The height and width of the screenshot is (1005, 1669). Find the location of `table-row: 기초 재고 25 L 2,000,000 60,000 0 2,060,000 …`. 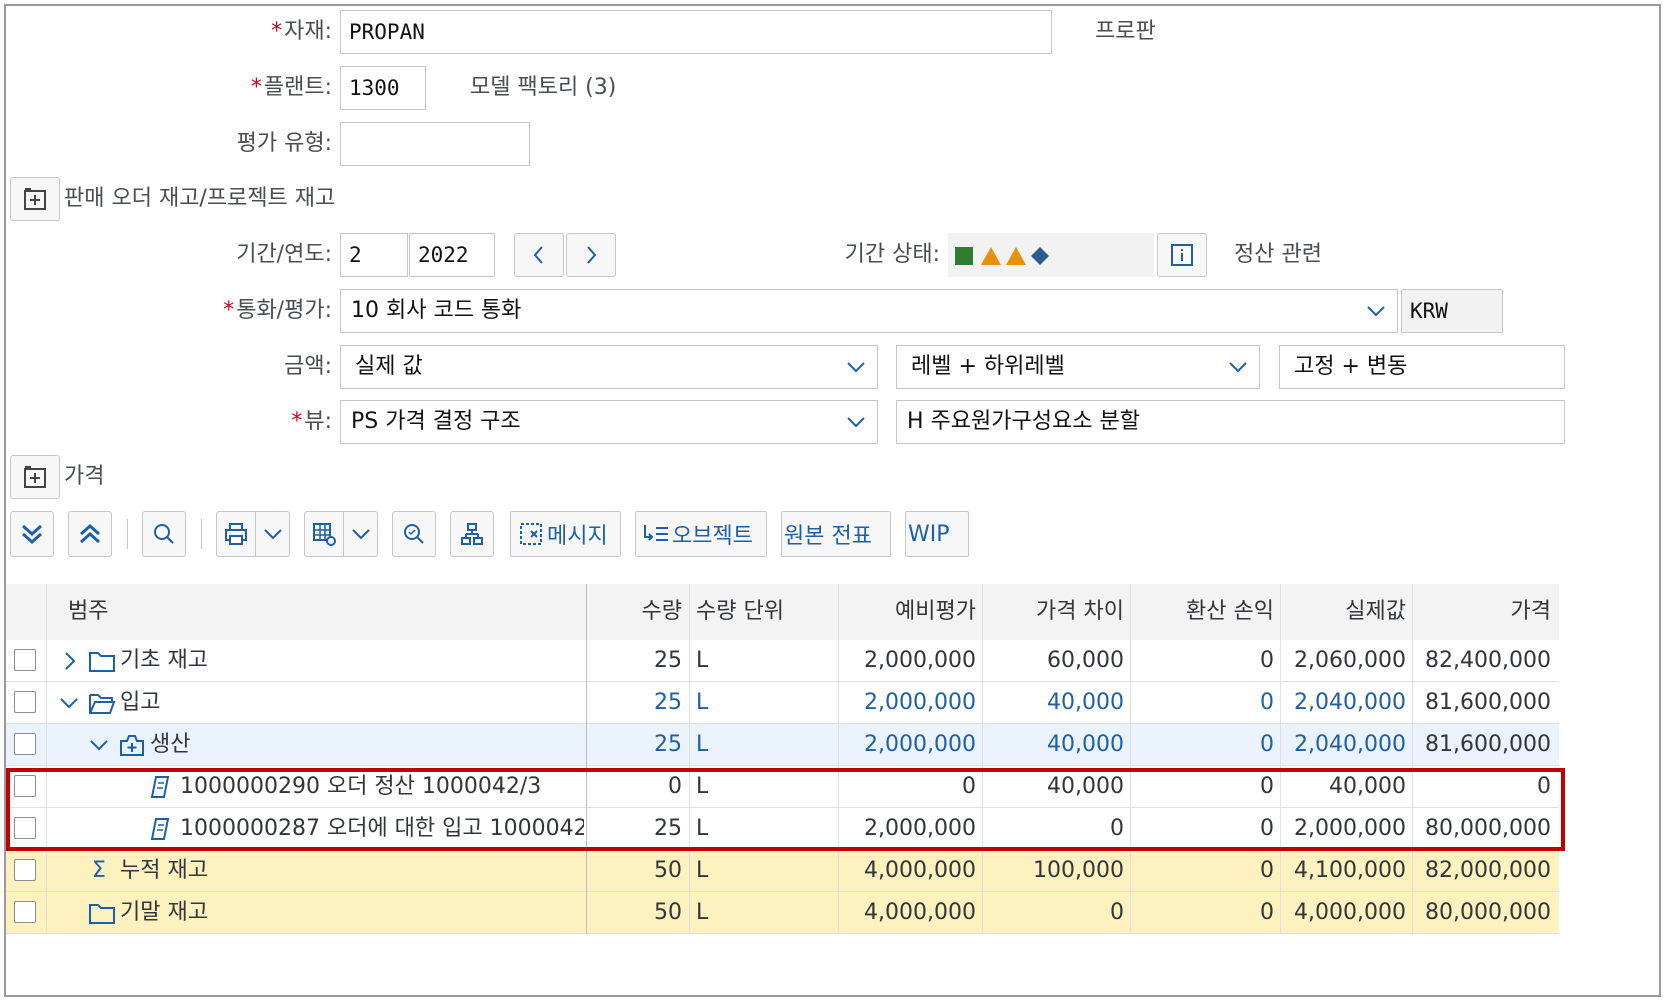

table-row: 기초 재고 25 L 2,000,000 60,000 0 2,060,000 … is located at coordinates (782, 661).